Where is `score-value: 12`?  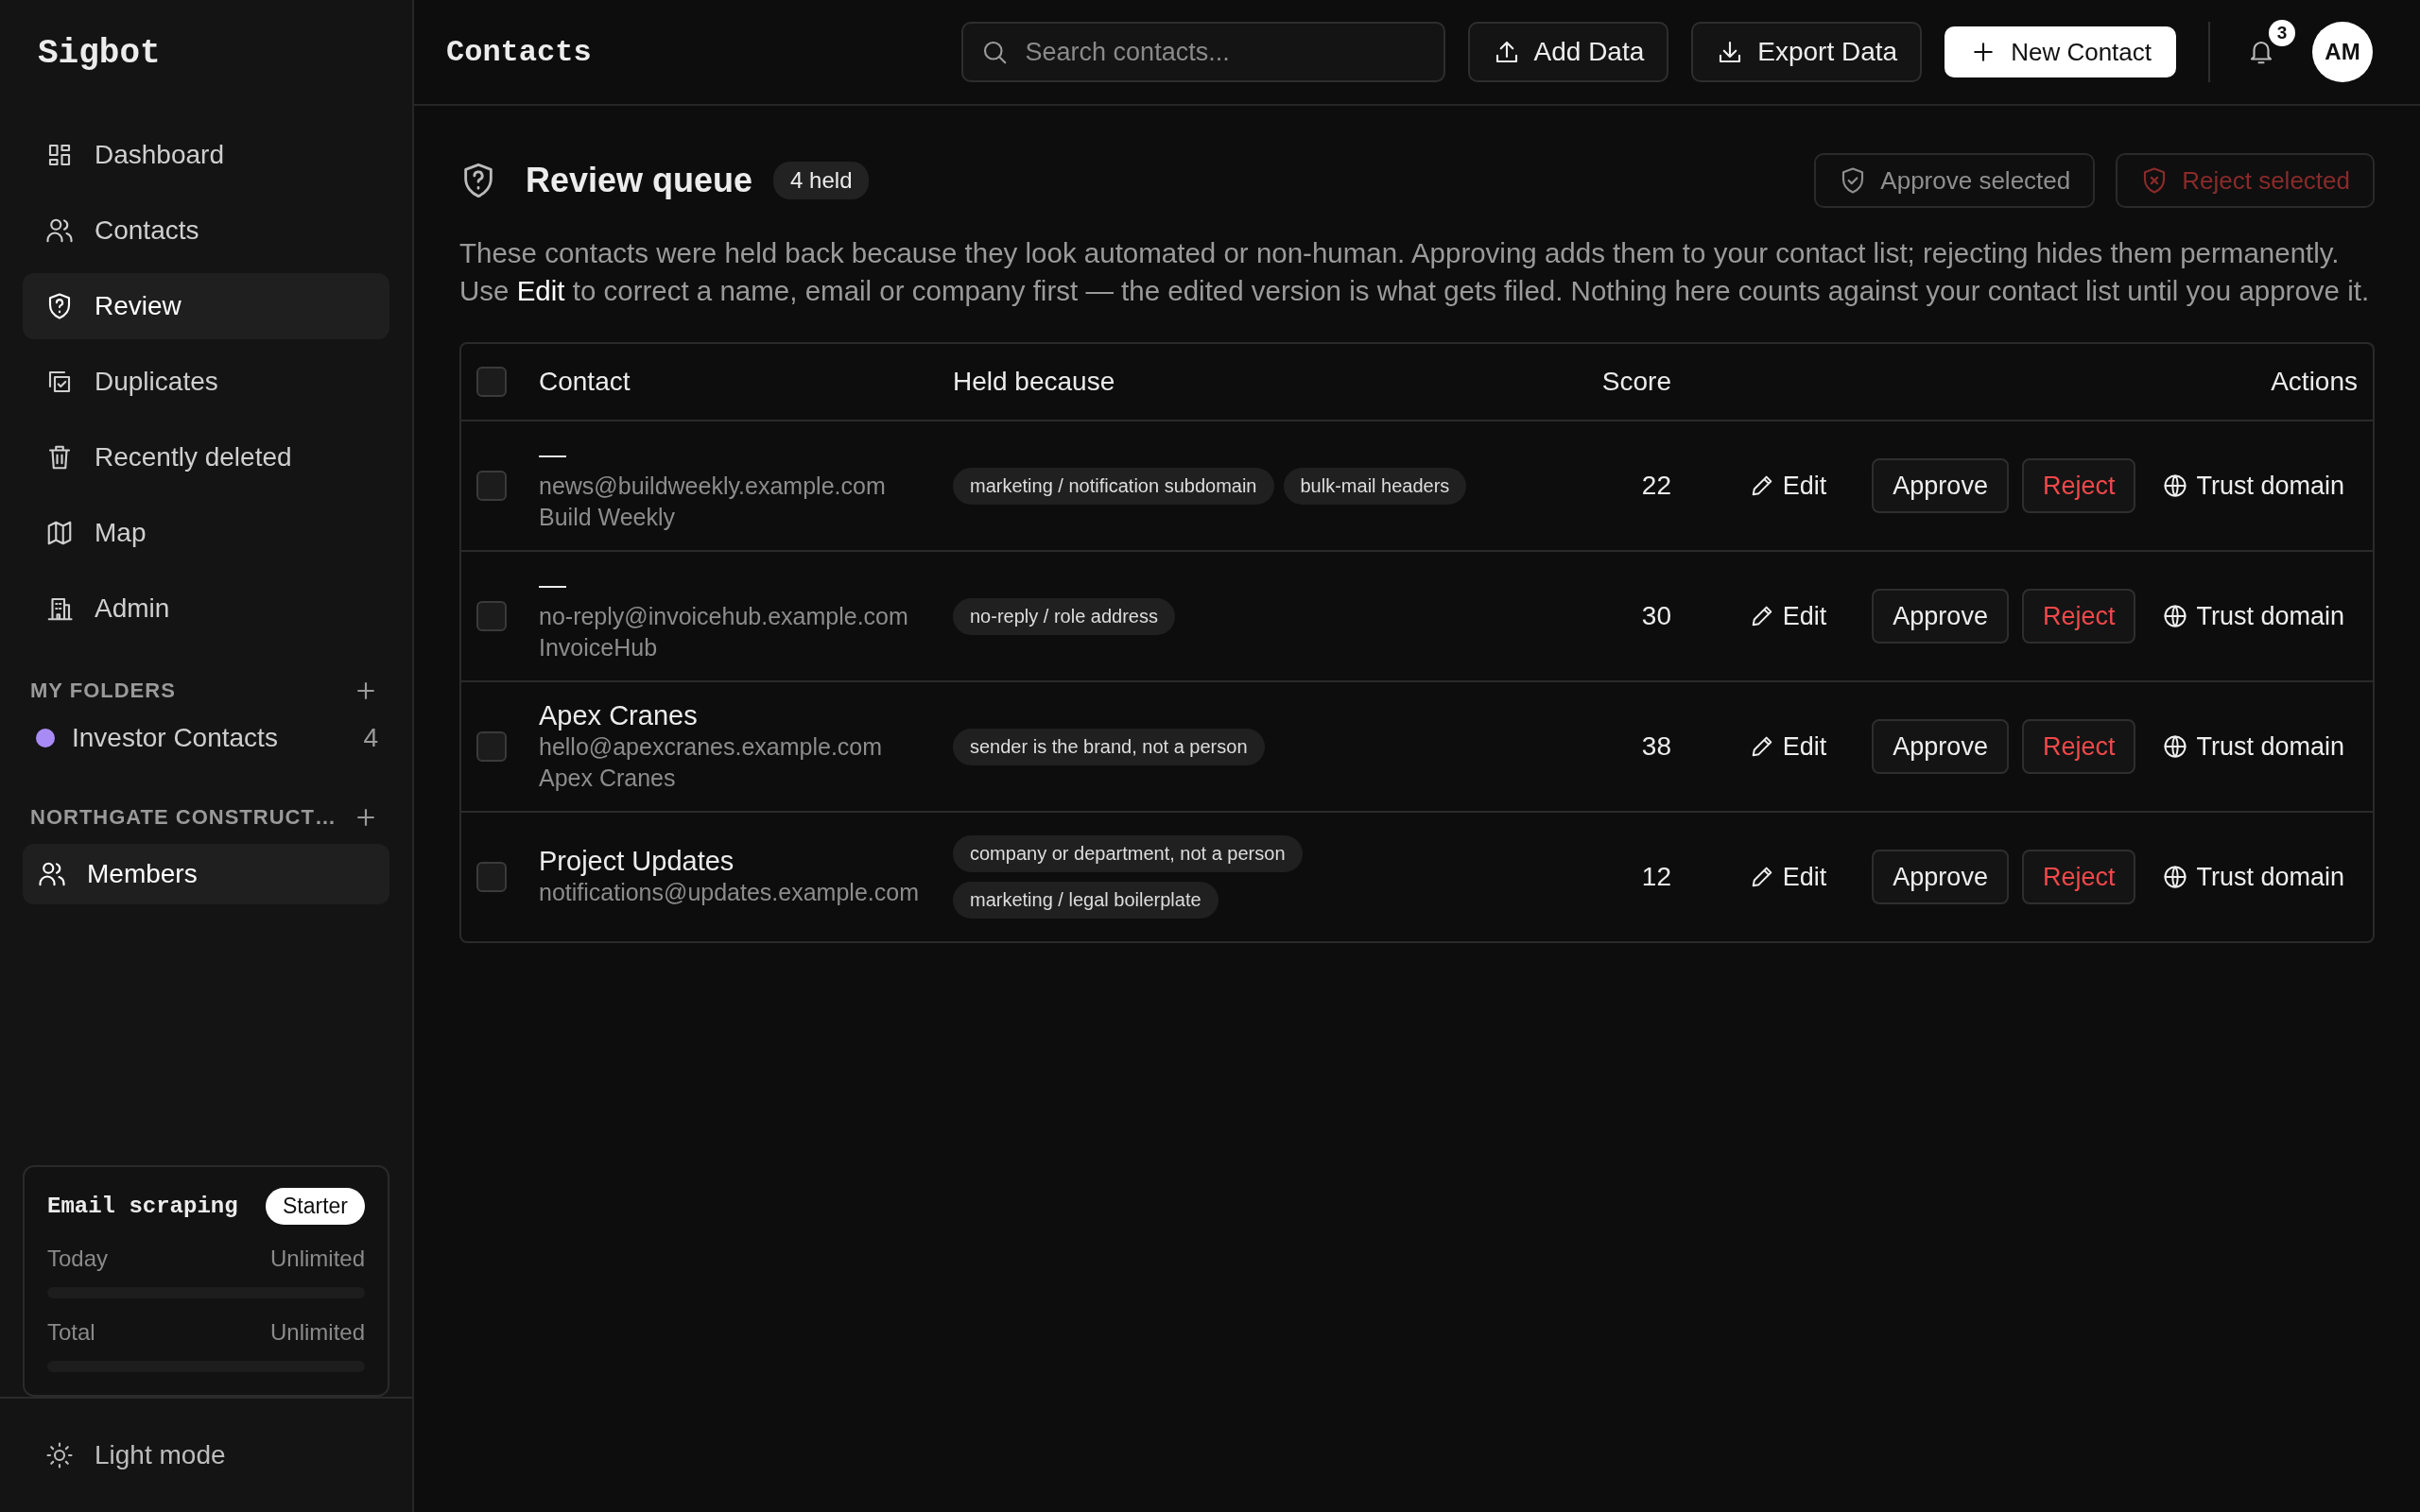
score-value: 12 is located at coordinates (1655, 877).